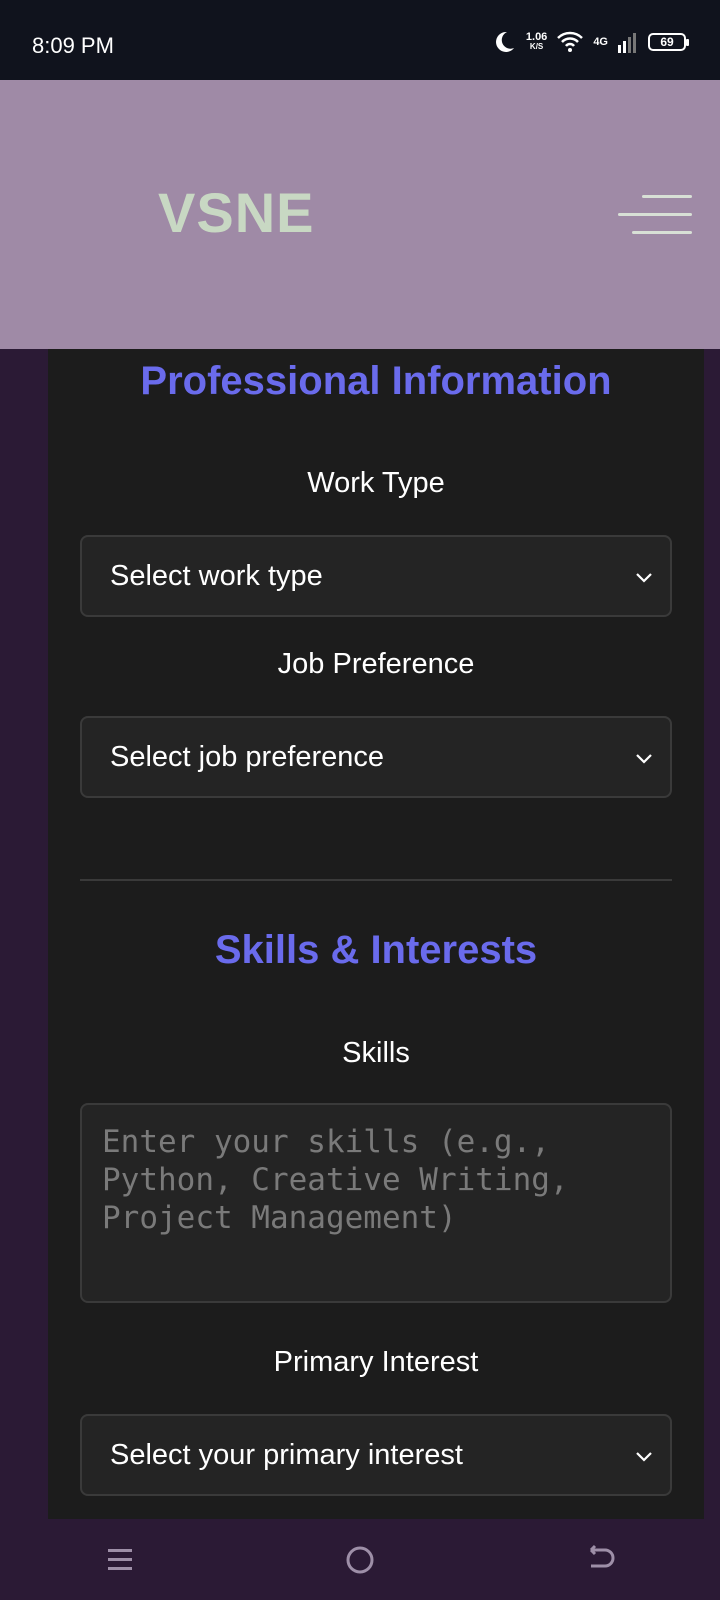 The height and width of the screenshot is (1600, 720). Describe the element at coordinates (668, 42) in the screenshot. I see `battery-icon: 69` at that location.